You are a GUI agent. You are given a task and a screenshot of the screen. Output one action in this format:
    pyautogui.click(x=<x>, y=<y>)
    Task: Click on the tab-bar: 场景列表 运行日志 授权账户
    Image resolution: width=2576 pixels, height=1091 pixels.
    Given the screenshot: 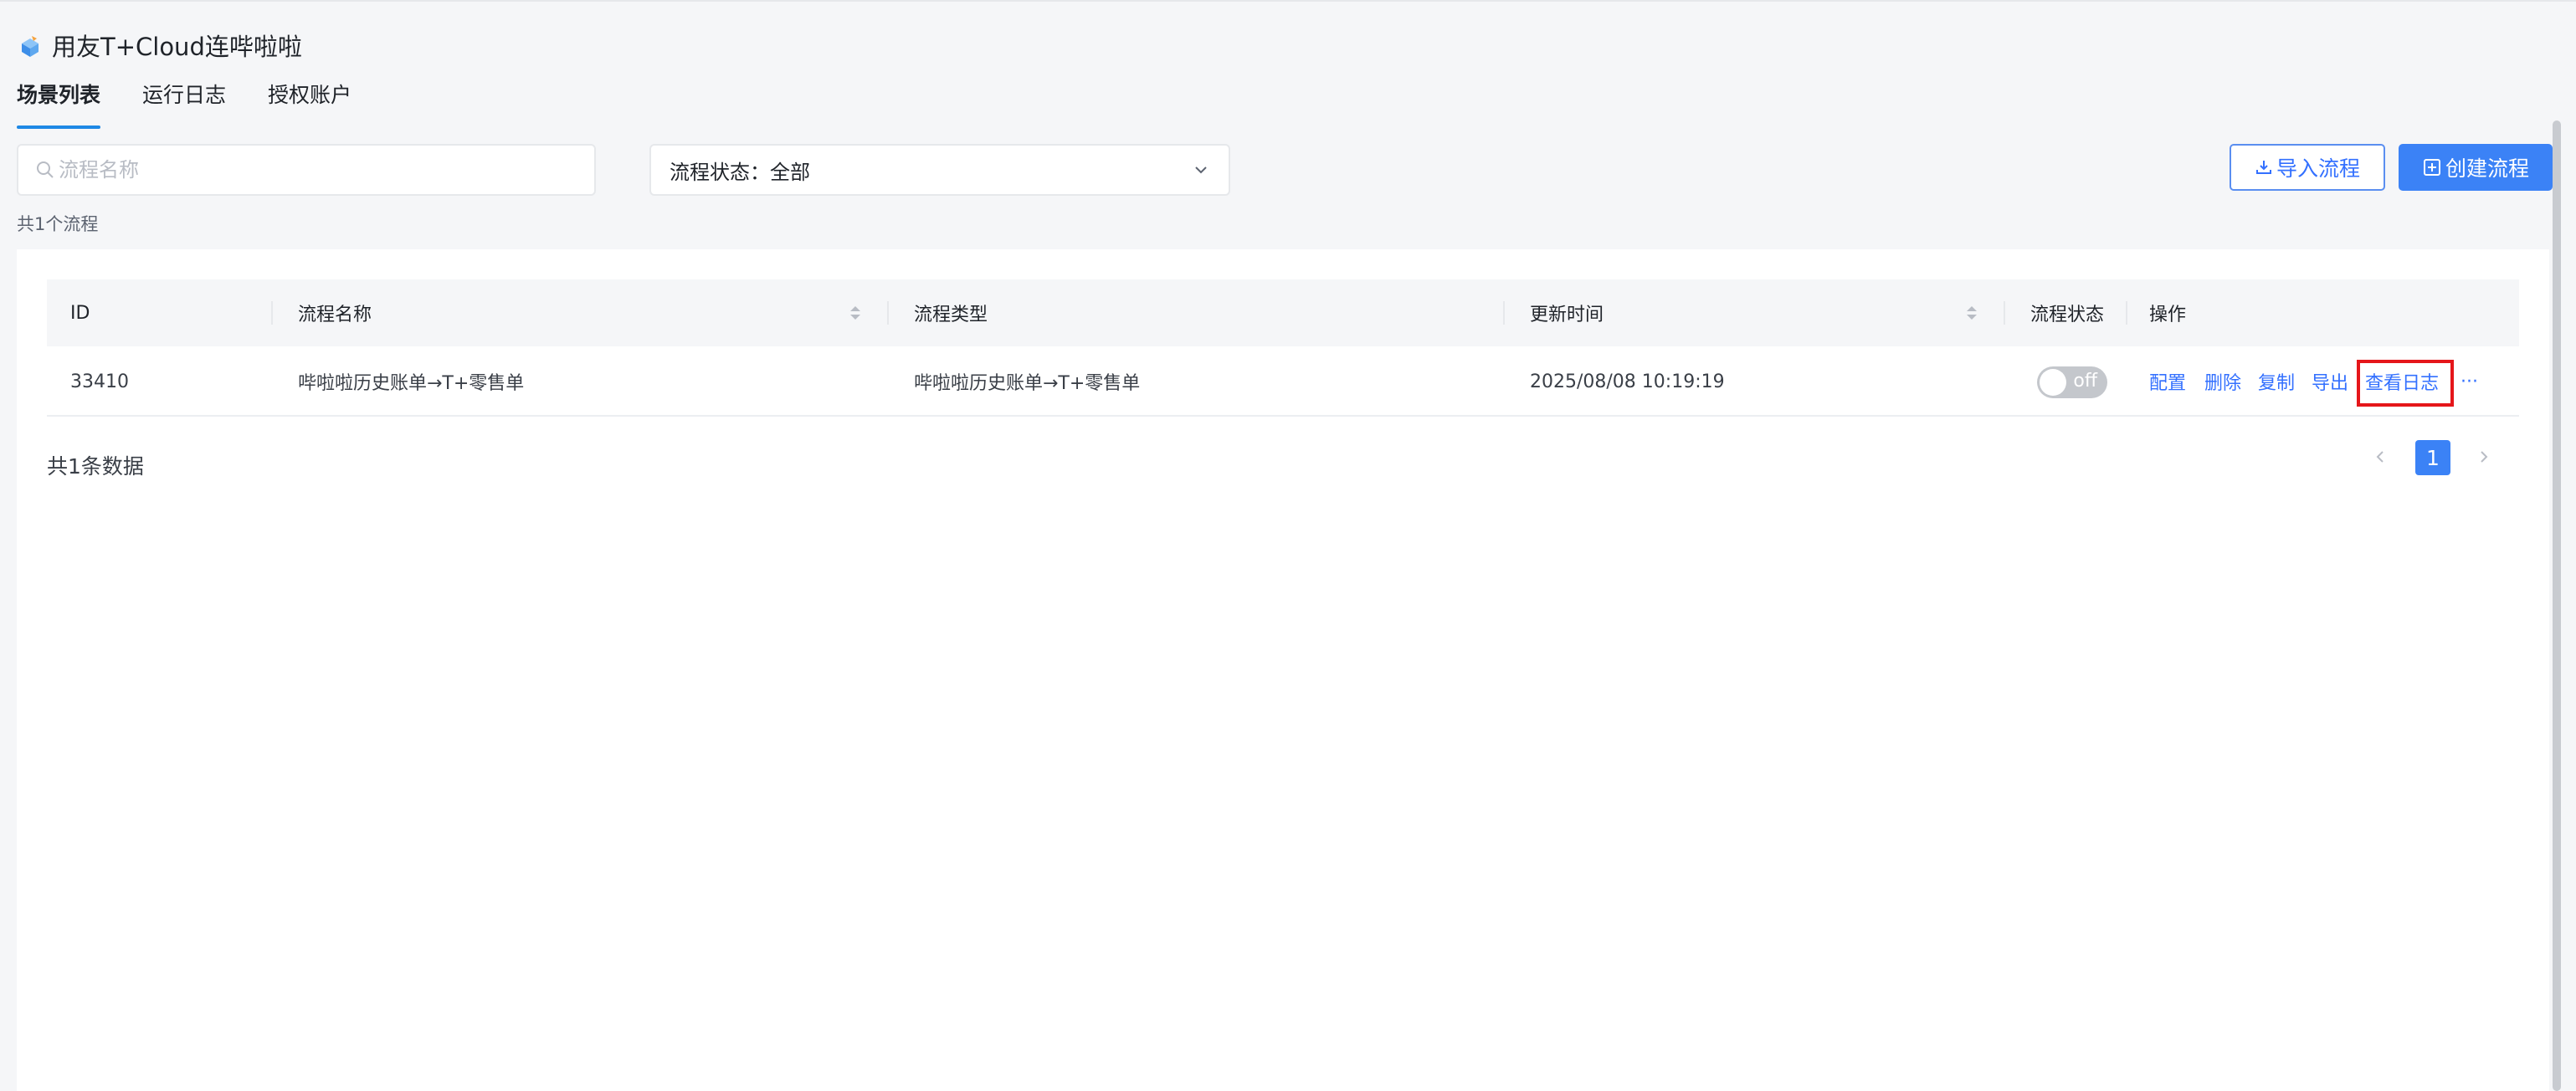 What is the action you would take?
    pyautogui.click(x=205, y=103)
    